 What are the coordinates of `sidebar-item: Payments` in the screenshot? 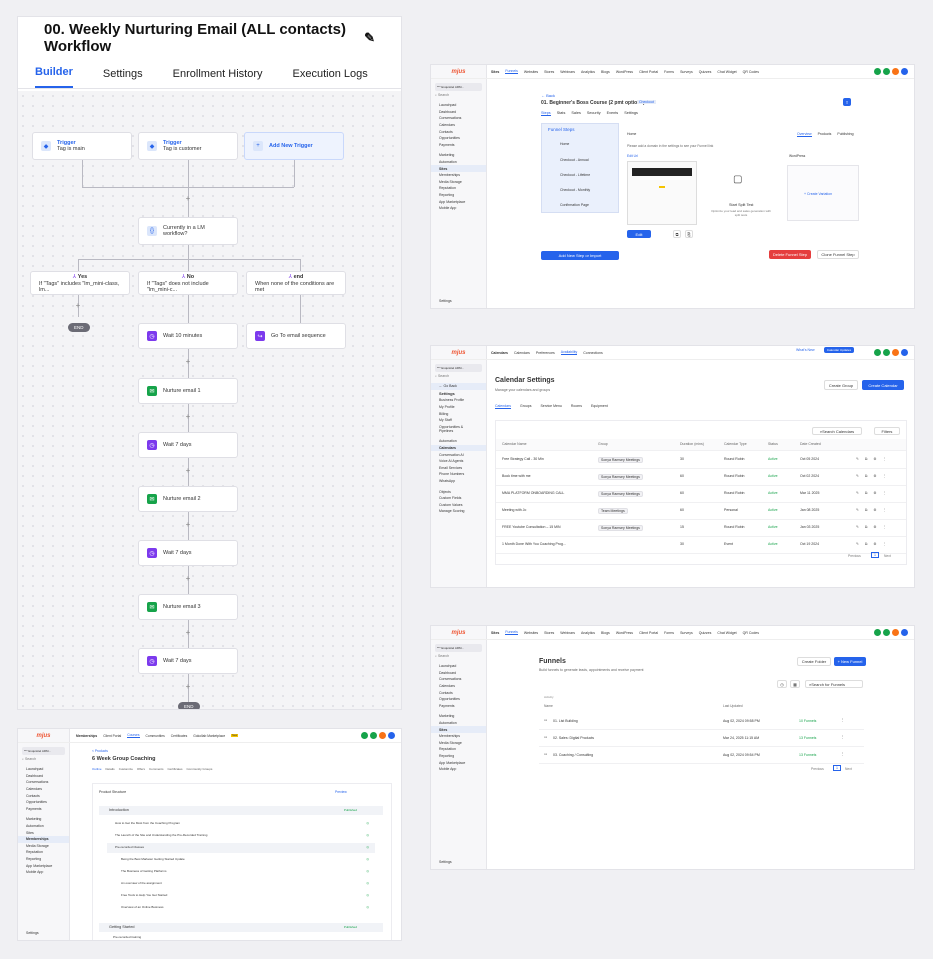 It's located at (43, 809).